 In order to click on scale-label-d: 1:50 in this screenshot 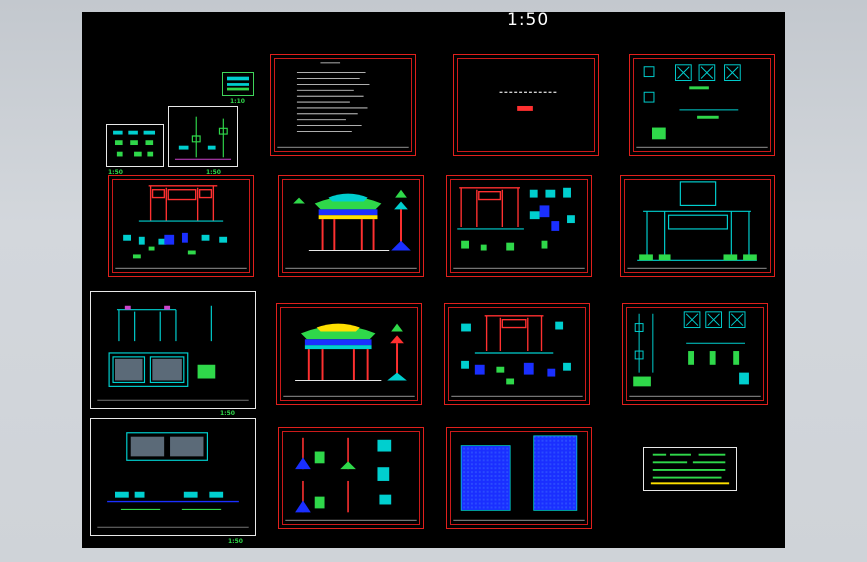, I will do `click(227, 413)`.